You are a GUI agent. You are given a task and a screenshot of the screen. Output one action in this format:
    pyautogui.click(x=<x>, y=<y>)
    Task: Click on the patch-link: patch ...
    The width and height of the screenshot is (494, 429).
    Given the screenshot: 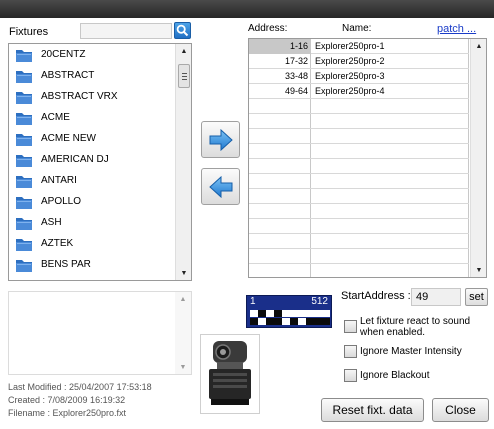 What is the action you would take?
    pyautogui.click(x=456, y=29)
    